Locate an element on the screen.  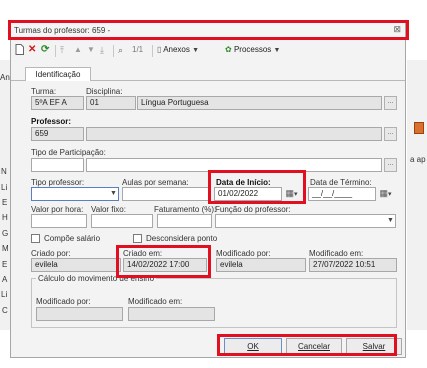
data-termino-label: Data de Término: is located at coordinates (341, 182).